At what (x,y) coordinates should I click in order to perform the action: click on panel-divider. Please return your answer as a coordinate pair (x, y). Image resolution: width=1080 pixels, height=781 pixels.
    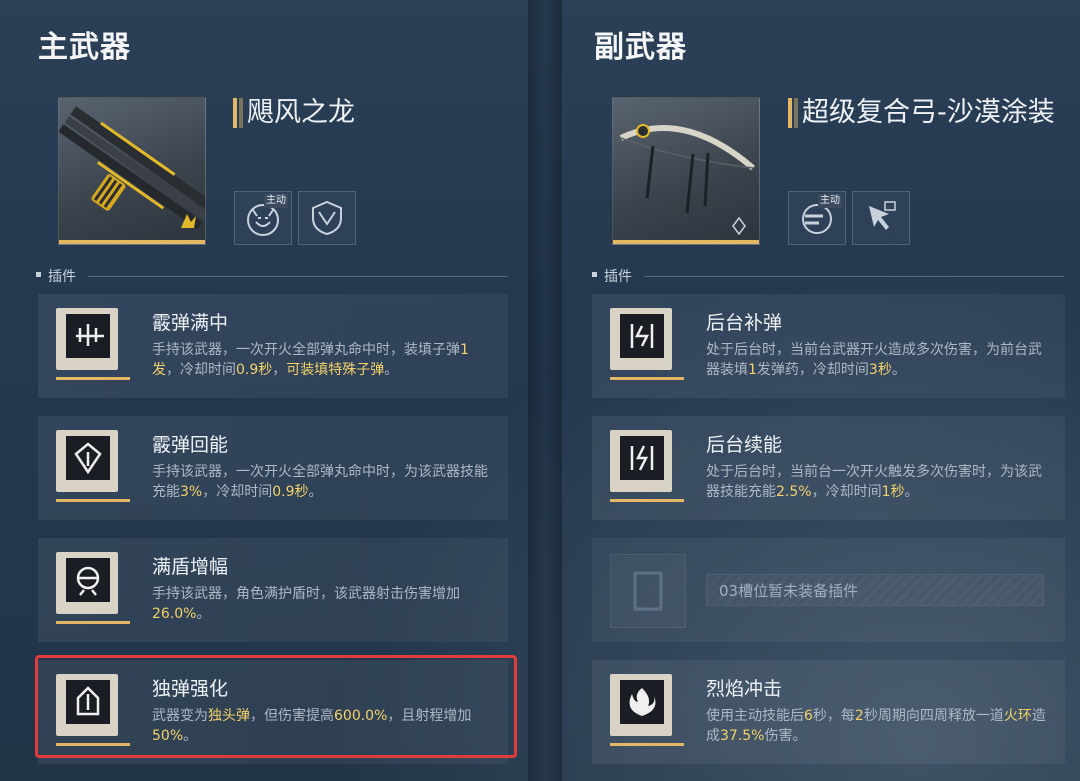
    Looking at the image, I should click on (545, 390).